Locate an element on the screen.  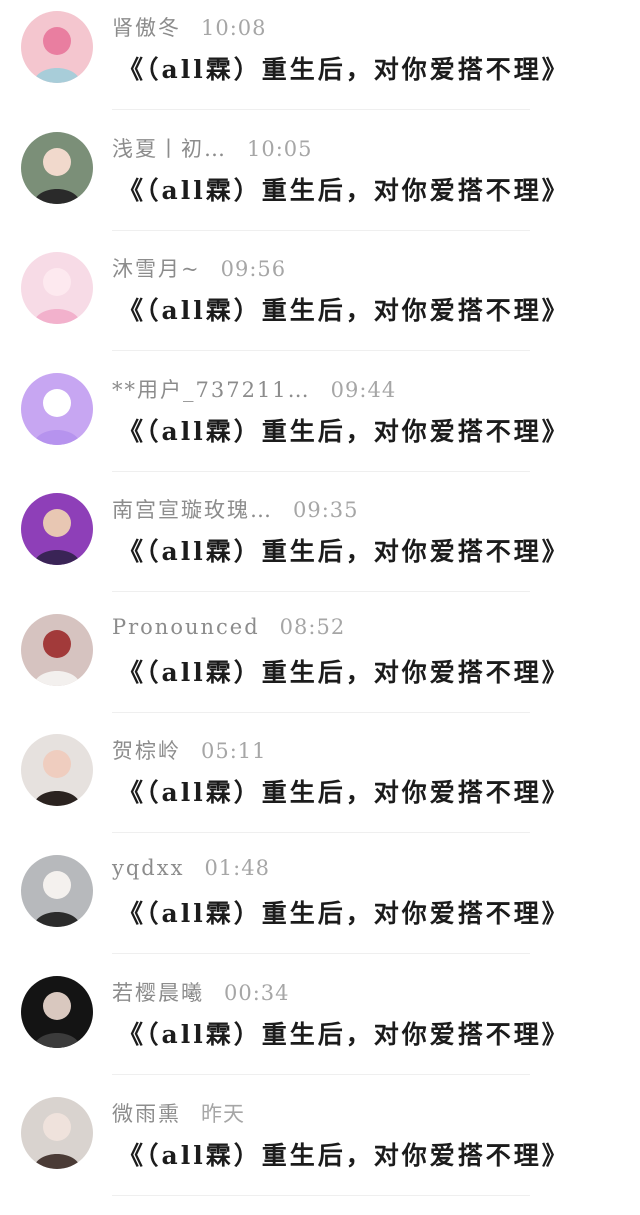
message-row: 浅夏丨初… 10:05 《（all霖）重生后，对你爱搭不理》 is located at coordinates (320, 181).